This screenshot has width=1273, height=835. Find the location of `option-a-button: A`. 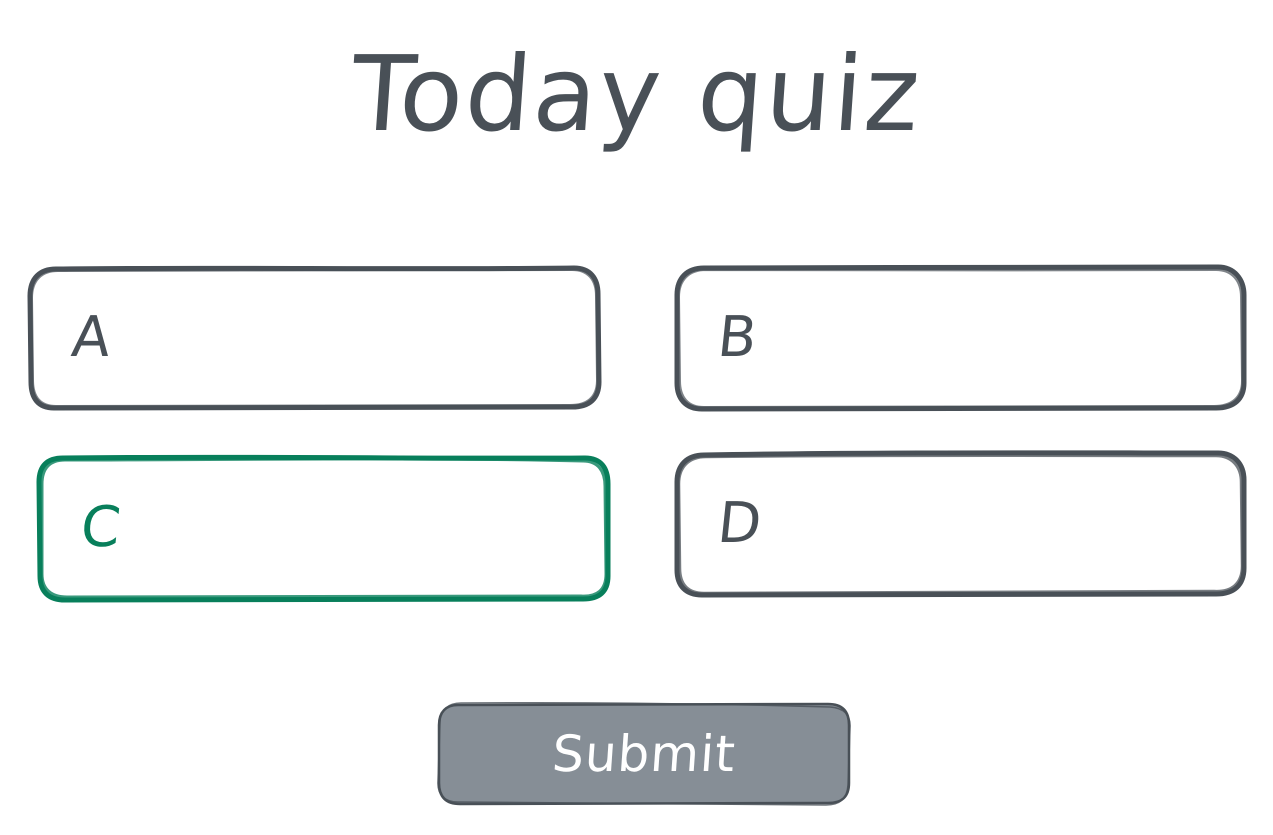

option-a-button: A is located at coordinates (314, 338).